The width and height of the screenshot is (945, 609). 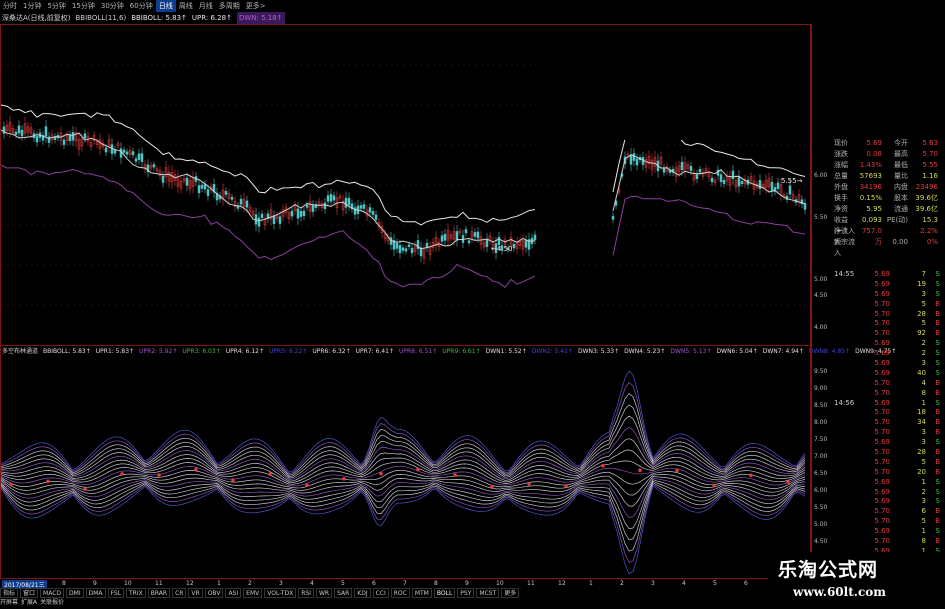 I want to click on indicator-tab-wr: WR, so click(x=324, y=593).